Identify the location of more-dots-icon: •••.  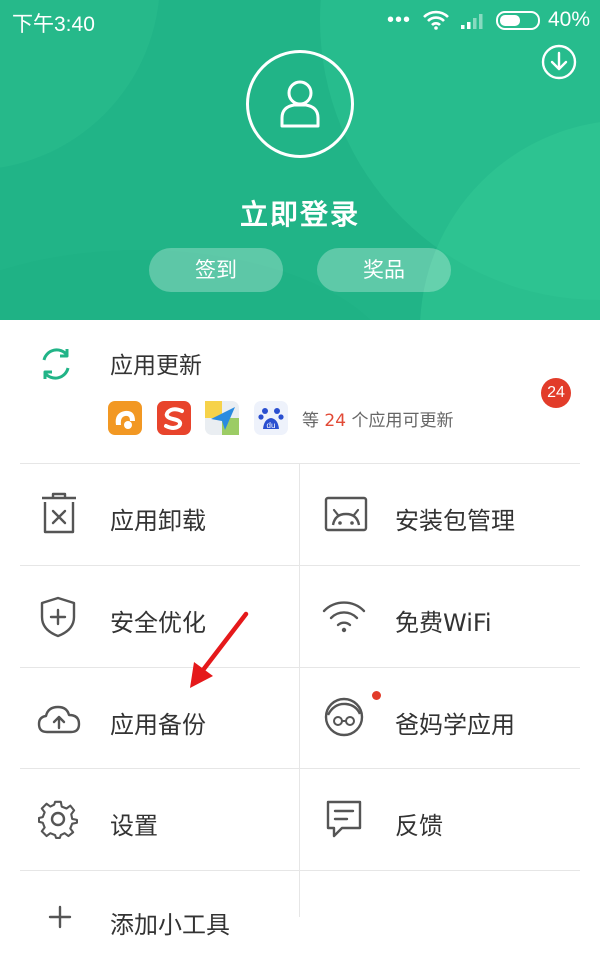
(399, 20).